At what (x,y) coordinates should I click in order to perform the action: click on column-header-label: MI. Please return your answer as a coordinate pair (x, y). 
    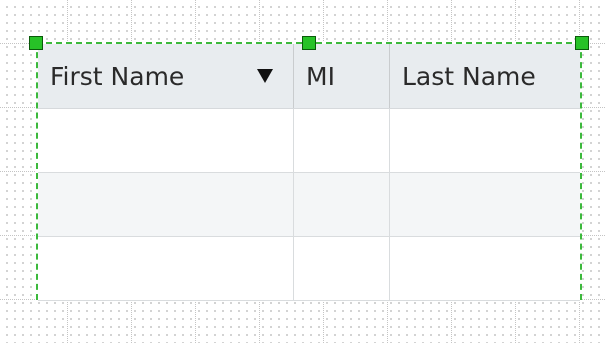
    Looking at the image, I should click on (320, 76).